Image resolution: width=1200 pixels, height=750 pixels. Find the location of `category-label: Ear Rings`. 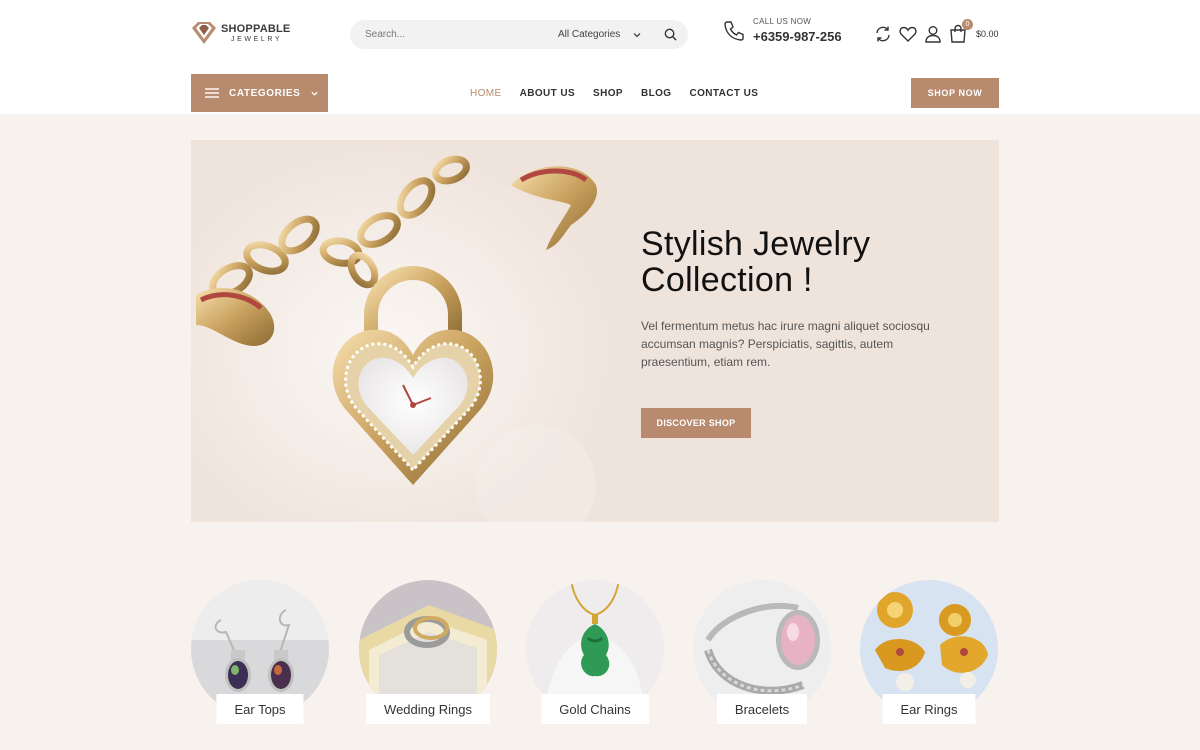

category-label: Ear Rings is located at coordinates (929, 709).